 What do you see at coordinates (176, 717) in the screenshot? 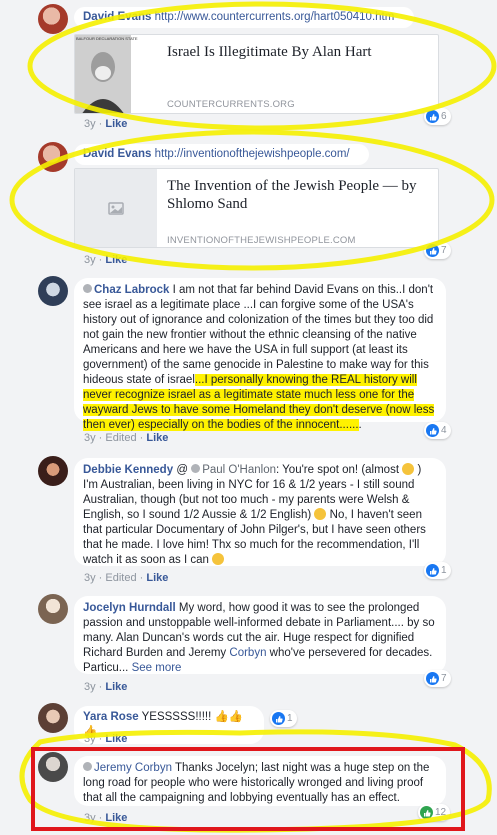
I see `comment-text: YESSSSS!!!!!` at bounding box center [176, 717].